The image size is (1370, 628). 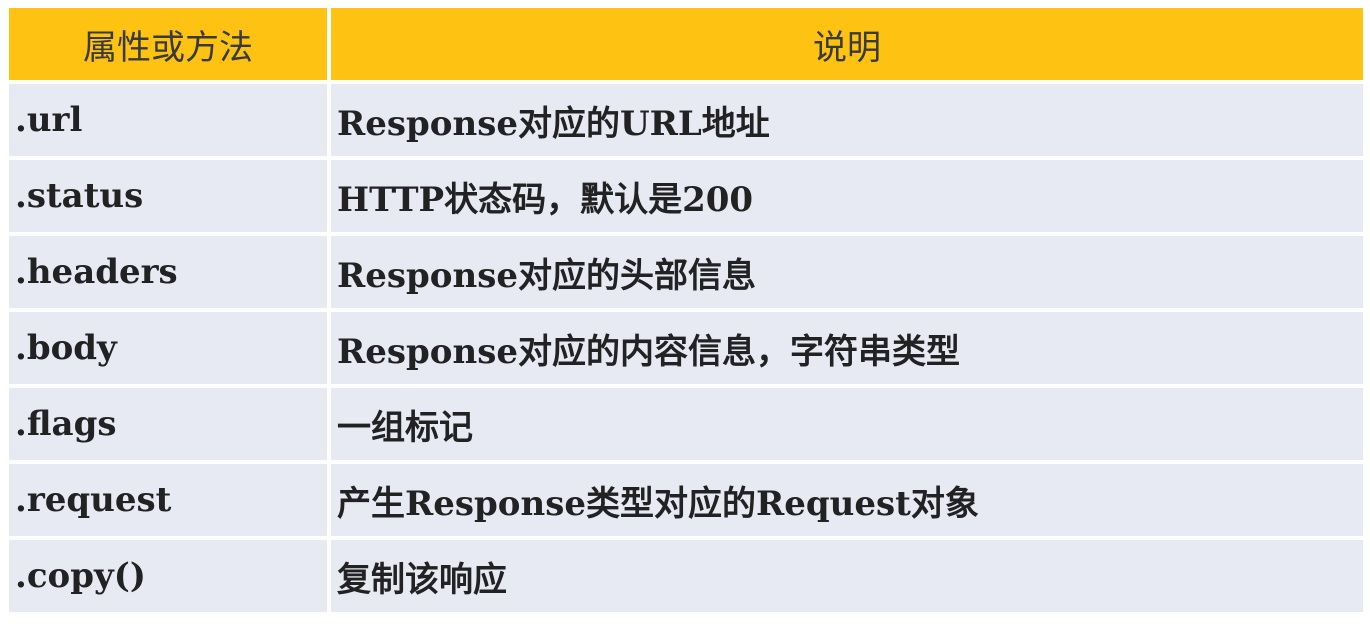 I want to click on table-row: .status HTTP状态码，默认是200, so click(x=686, y=196).